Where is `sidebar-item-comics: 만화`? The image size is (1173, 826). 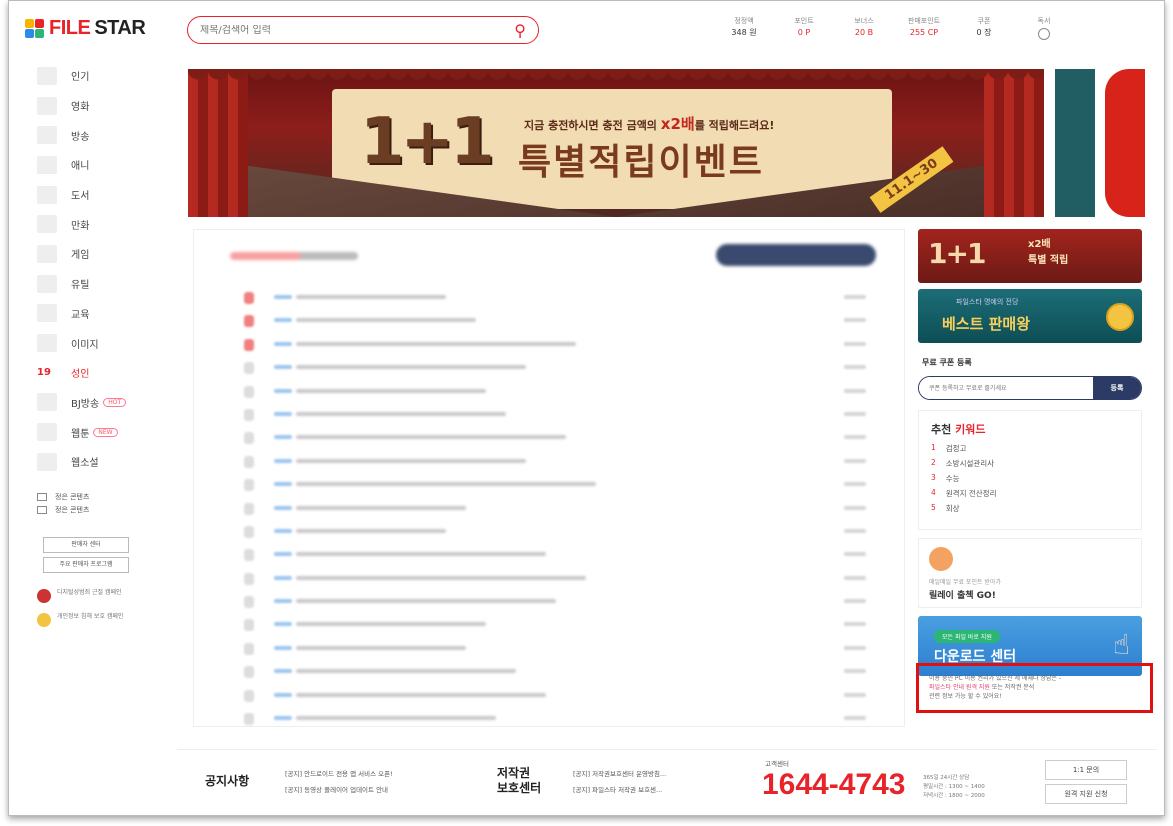 sidebar-item-comics: 만화 is located at coordinates (97, 224).